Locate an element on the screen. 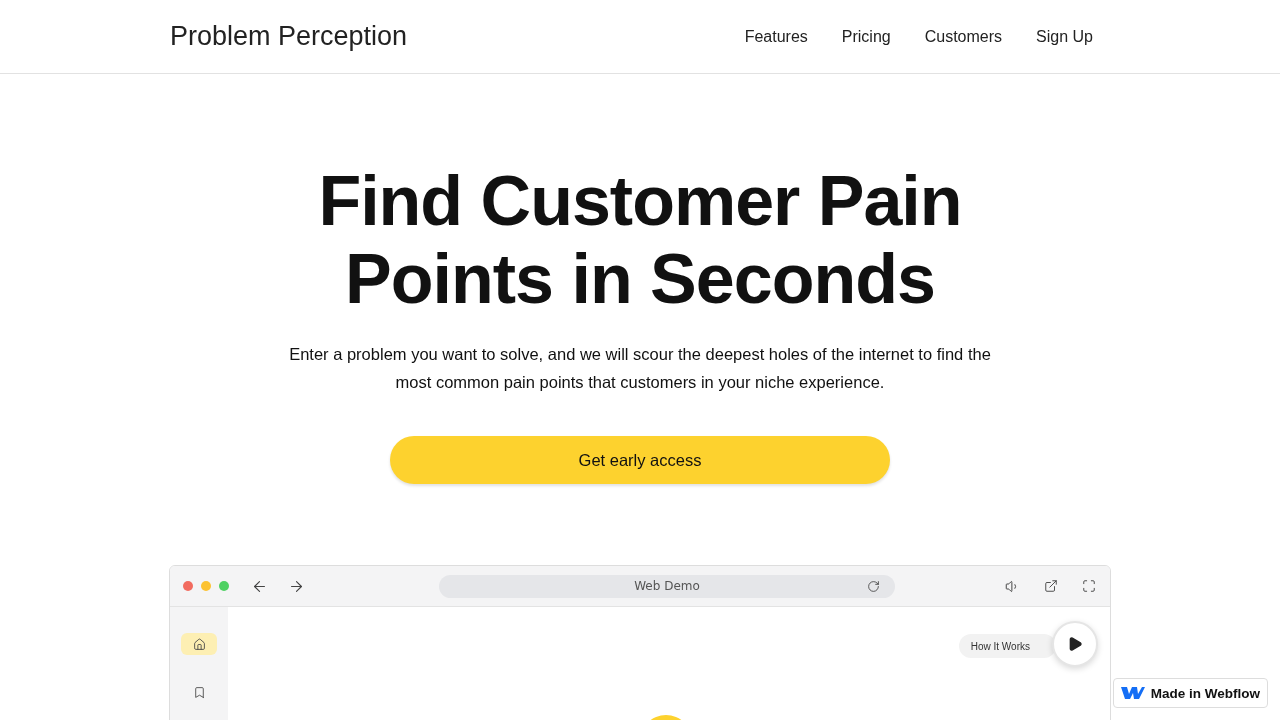 This screenshot has width=1280, height=720. hero-subtitle: Enter a problem you want to solve, and we will scour the deepest holes of the internet to find the most common pain points that customers in your niche experience. is located at coordinates (640, 368).